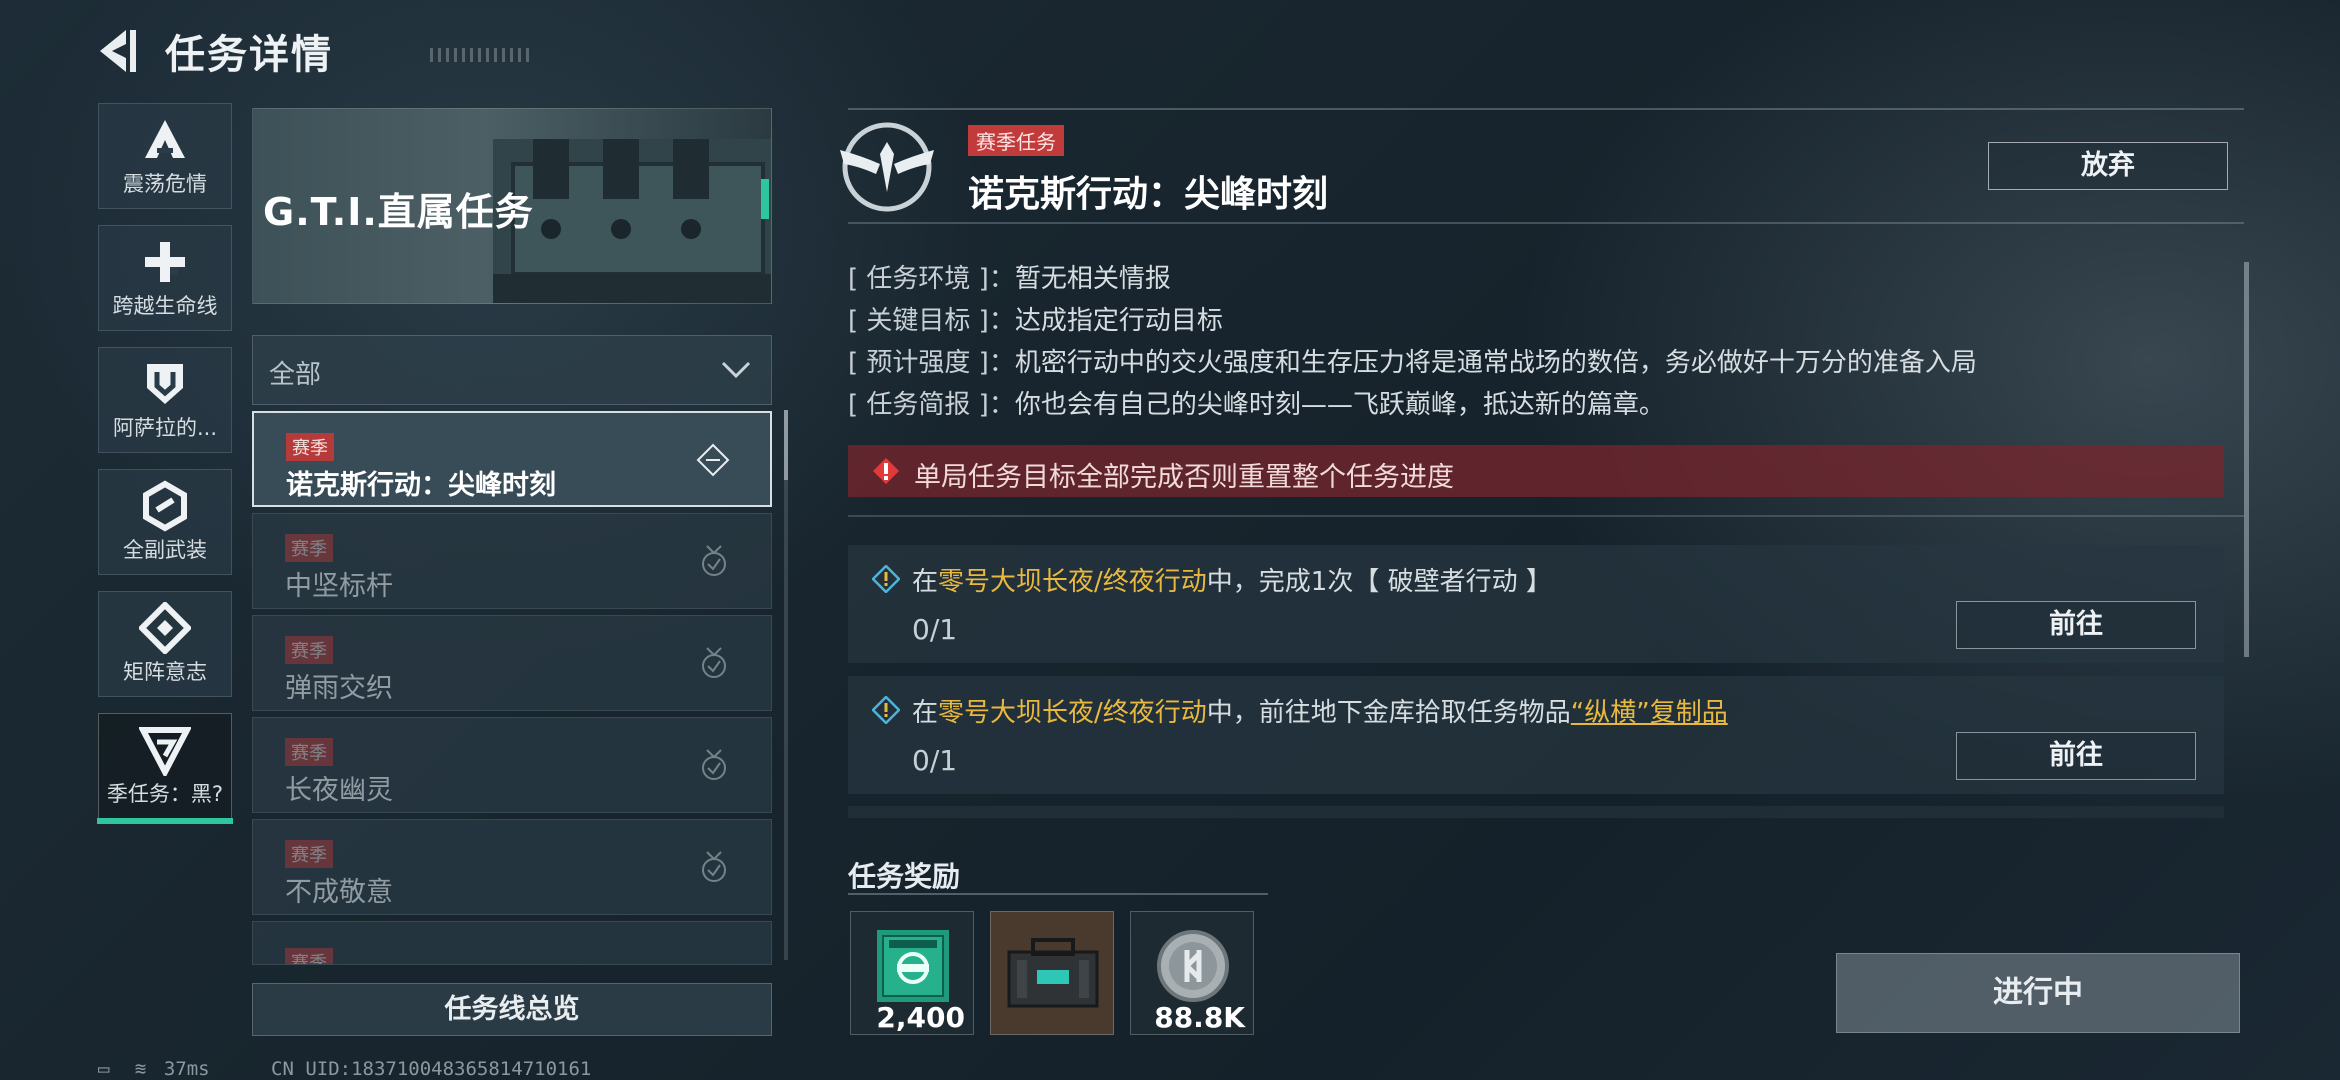 Image resolution: width=2340 pixels, height=1080 pixels. What do you see at coordinates (512, 765) in the screenshot?
I see `task-item: 赛季 长夜幽灵` at bounding box center [512, 765].